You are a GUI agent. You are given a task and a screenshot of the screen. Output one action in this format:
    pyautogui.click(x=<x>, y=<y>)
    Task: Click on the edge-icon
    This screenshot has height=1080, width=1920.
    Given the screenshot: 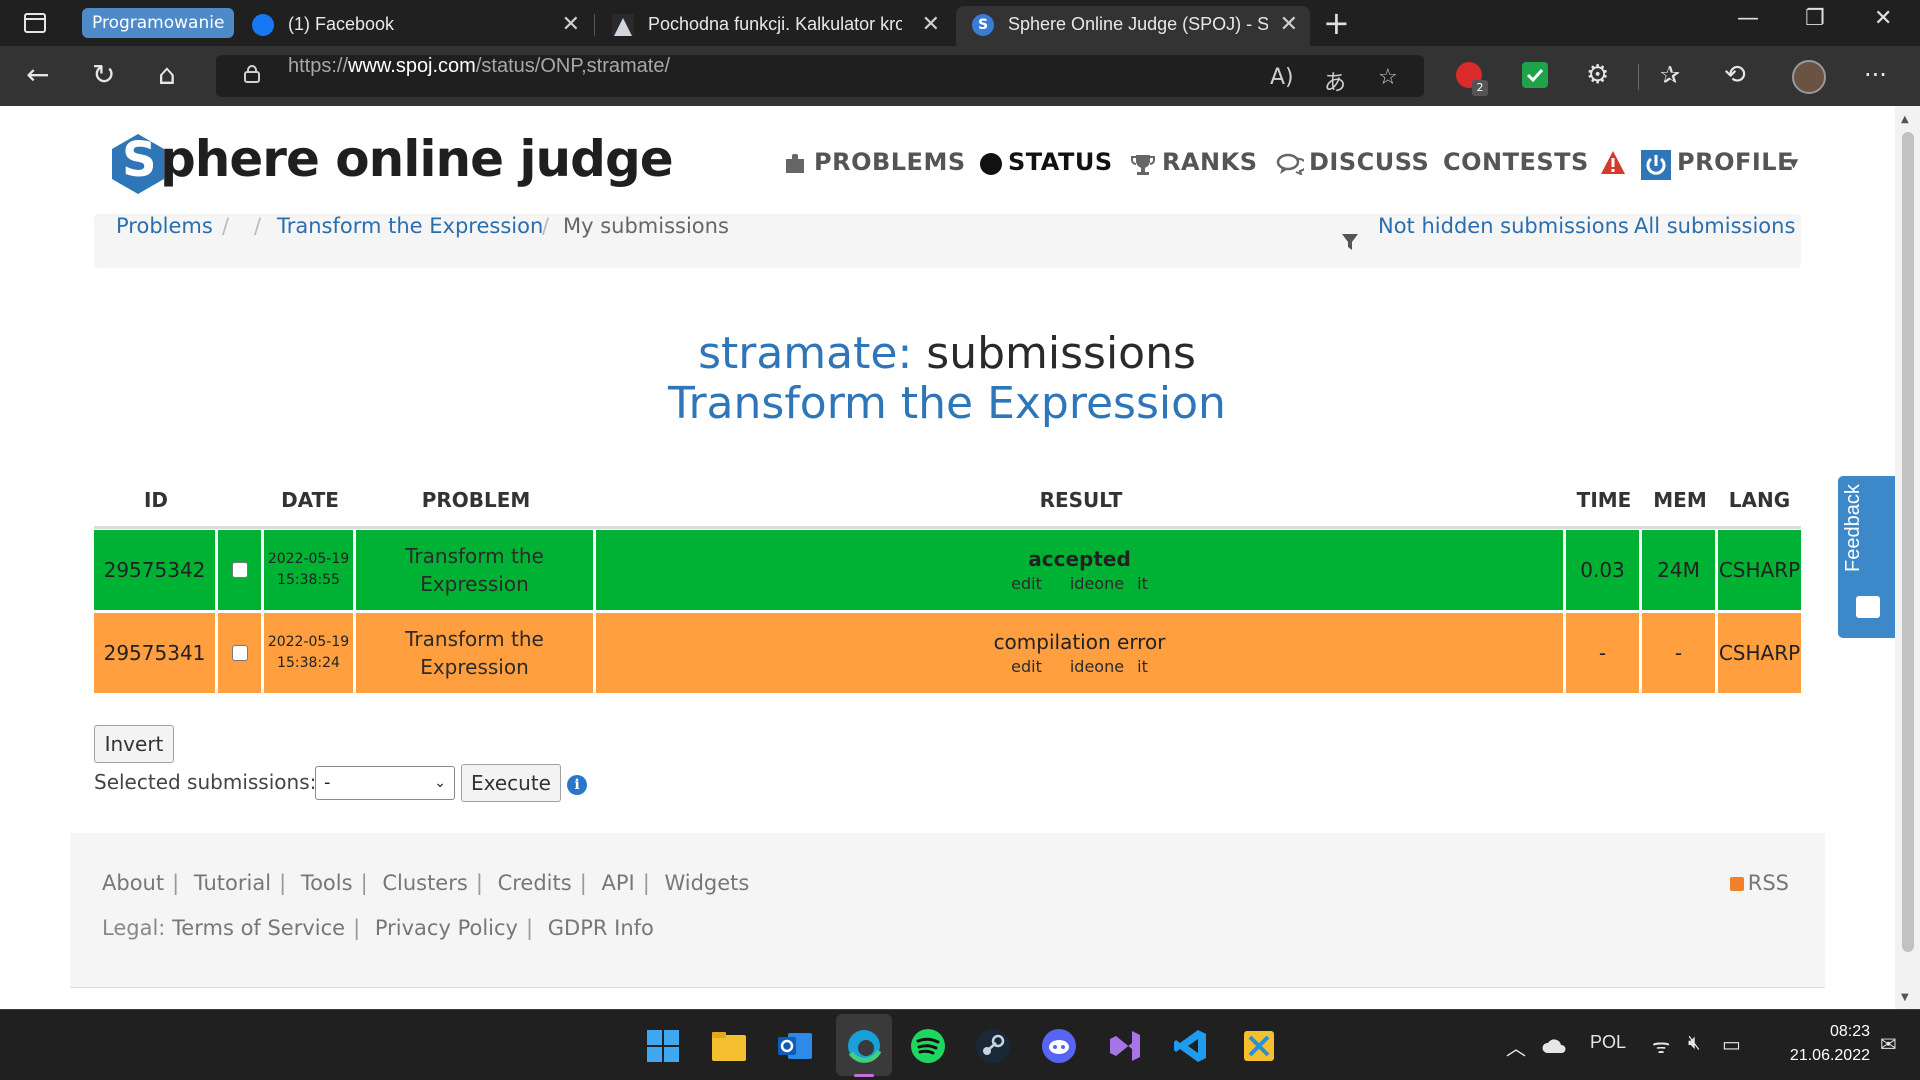 What is the action you would take?
    pyautogui.click(x=864, y=1046)
    